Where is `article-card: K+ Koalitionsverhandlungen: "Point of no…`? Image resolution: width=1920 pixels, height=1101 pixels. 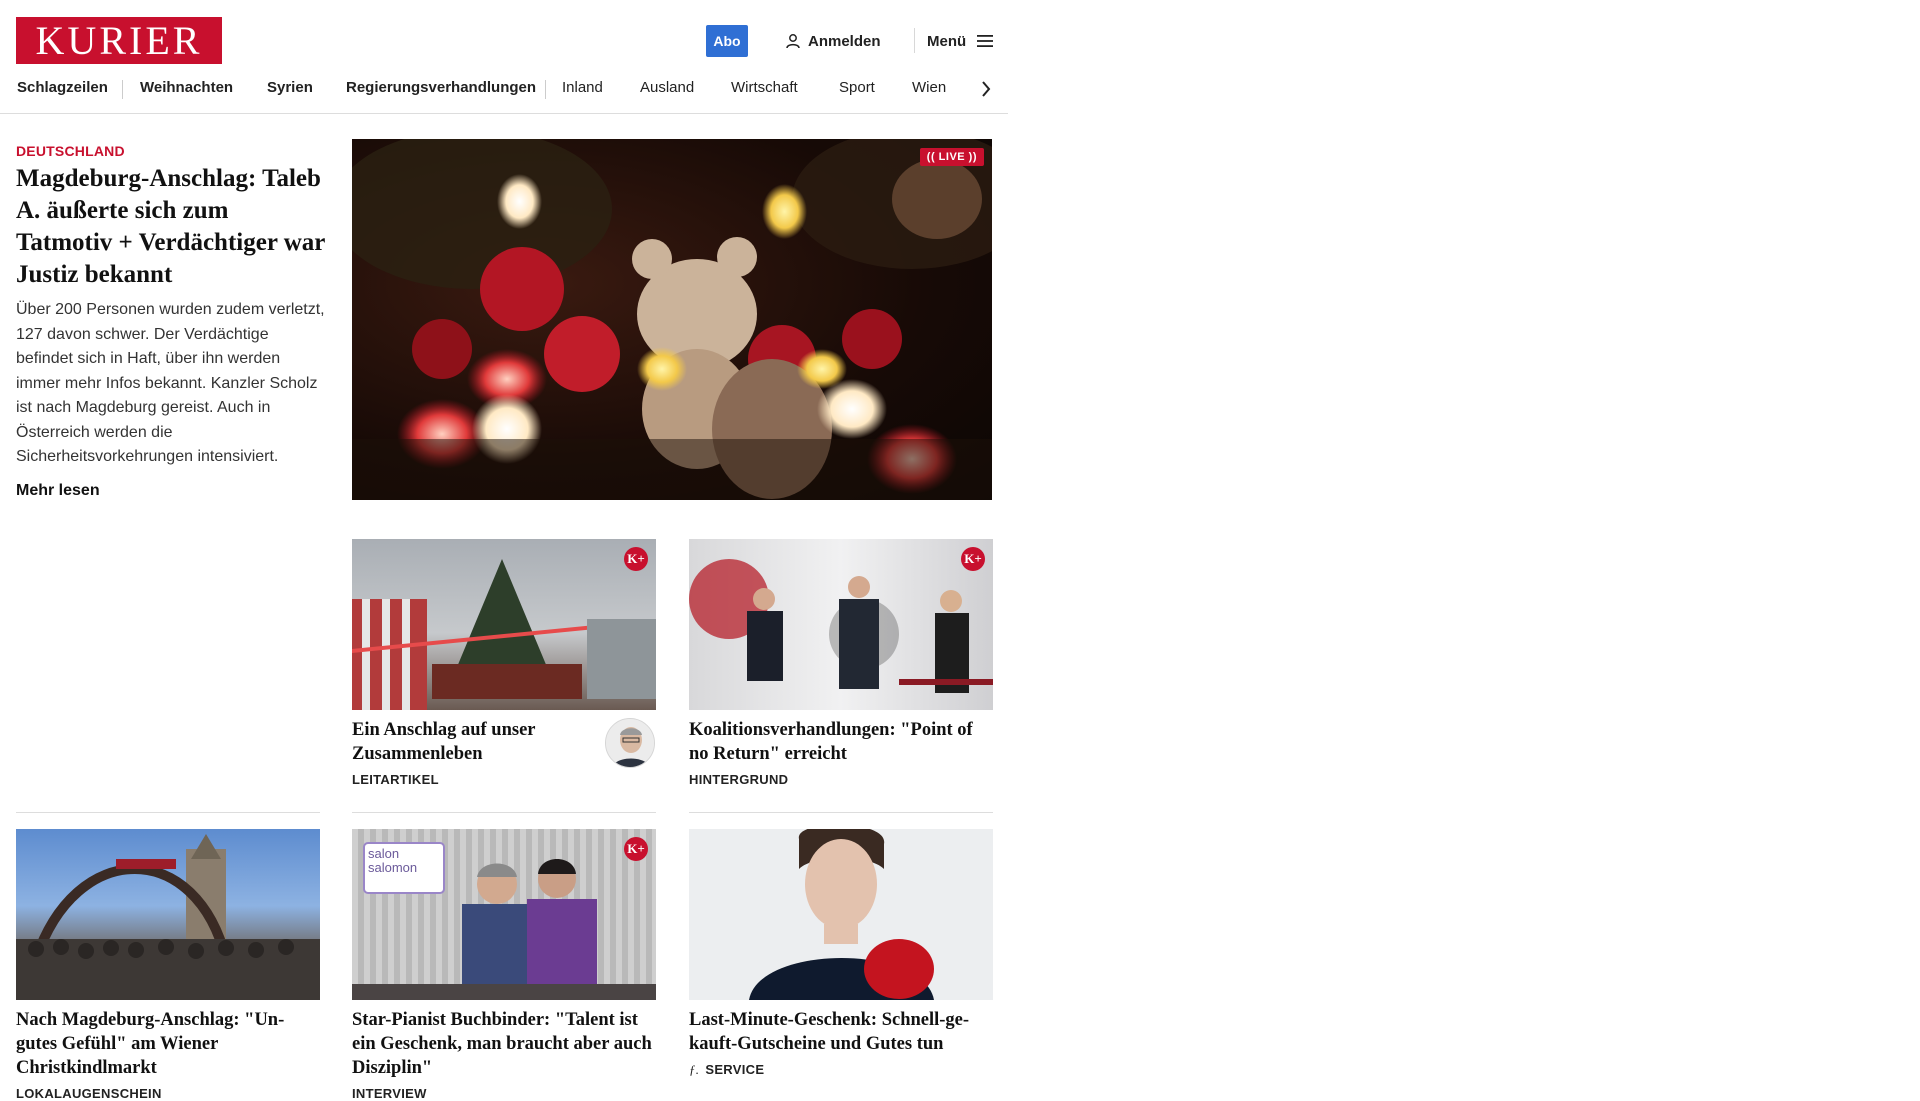 article-card: K+ Koalitionsverhandlungen: "Point of no… is located at coordinates (841, 663).